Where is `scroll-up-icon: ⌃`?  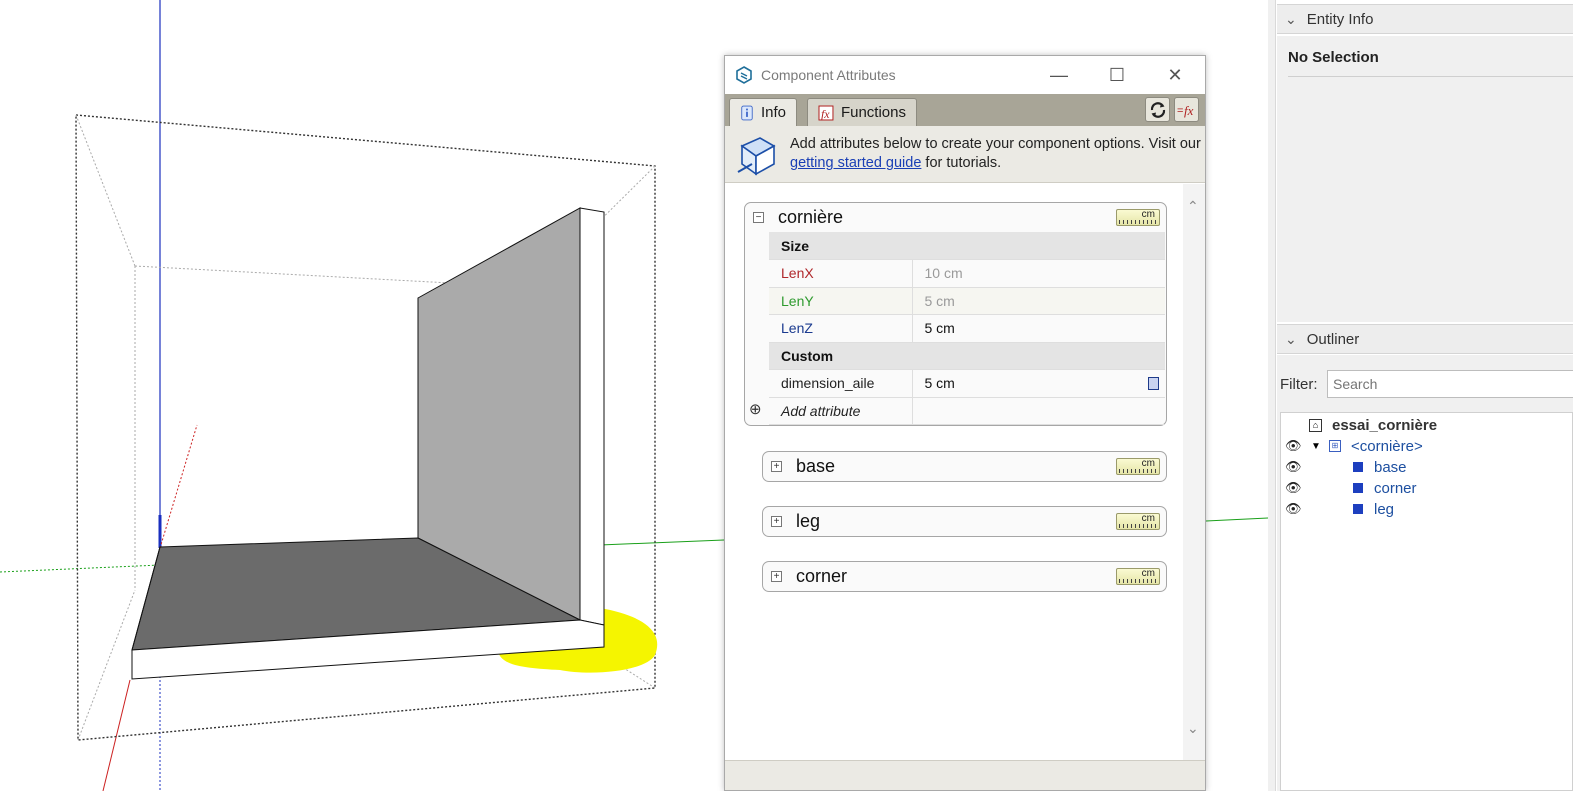
scroll-up-icon: ⌃ is located at coordinates (1193, 206).